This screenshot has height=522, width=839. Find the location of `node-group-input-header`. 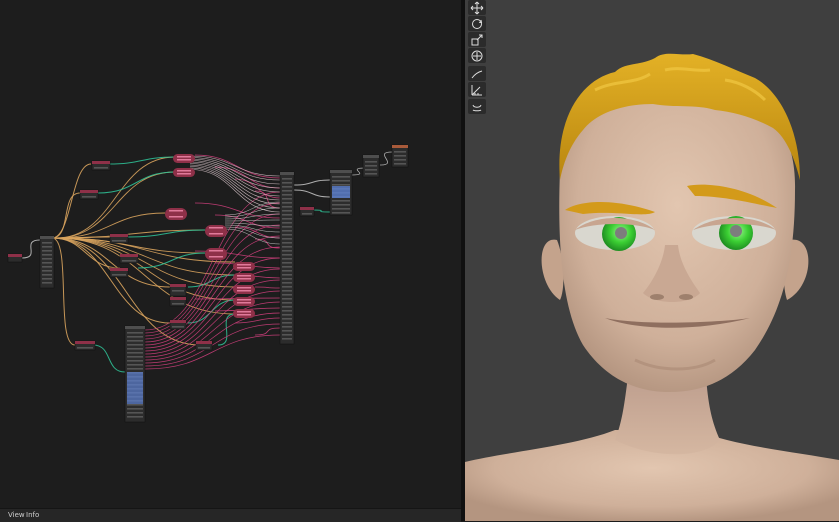

node-group-input-header is located at coordinates (15, 255).